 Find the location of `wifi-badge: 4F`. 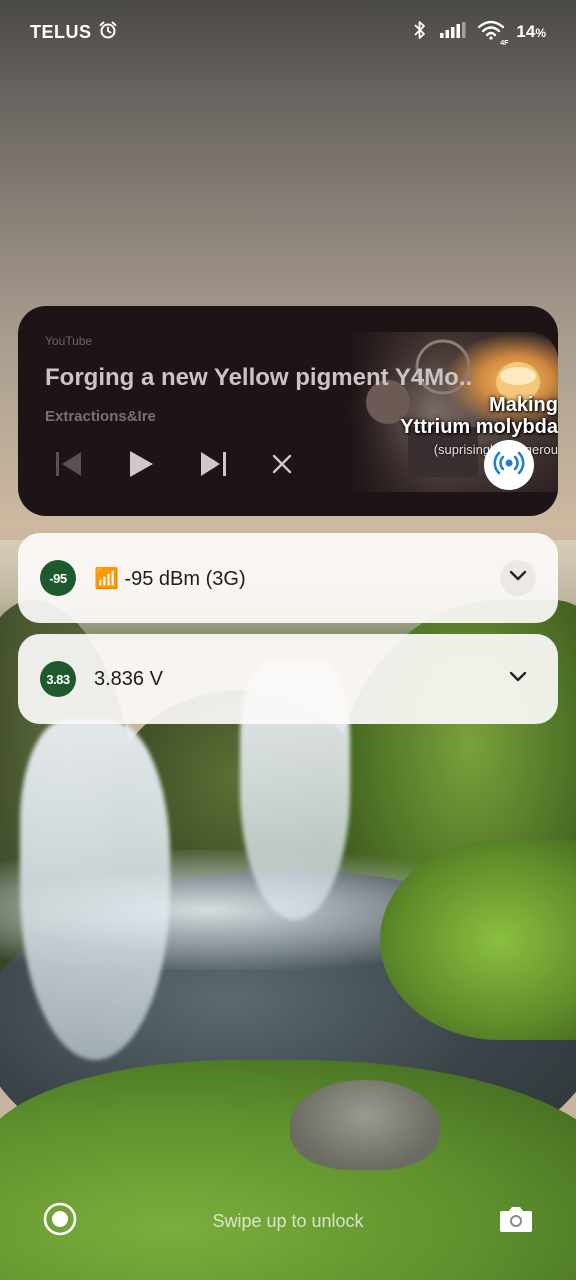

wifi-badge: 4F is located at coordinates (504, 43).